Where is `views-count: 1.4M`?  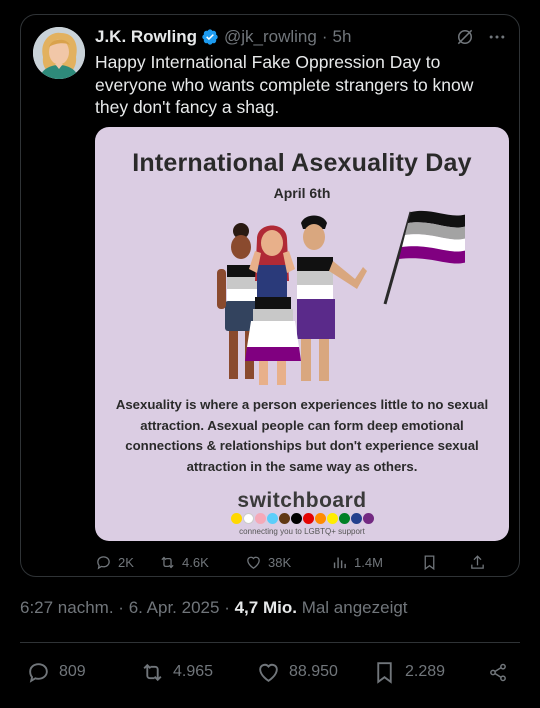
views-count: 1.4M is located at coordinates (368, 562).